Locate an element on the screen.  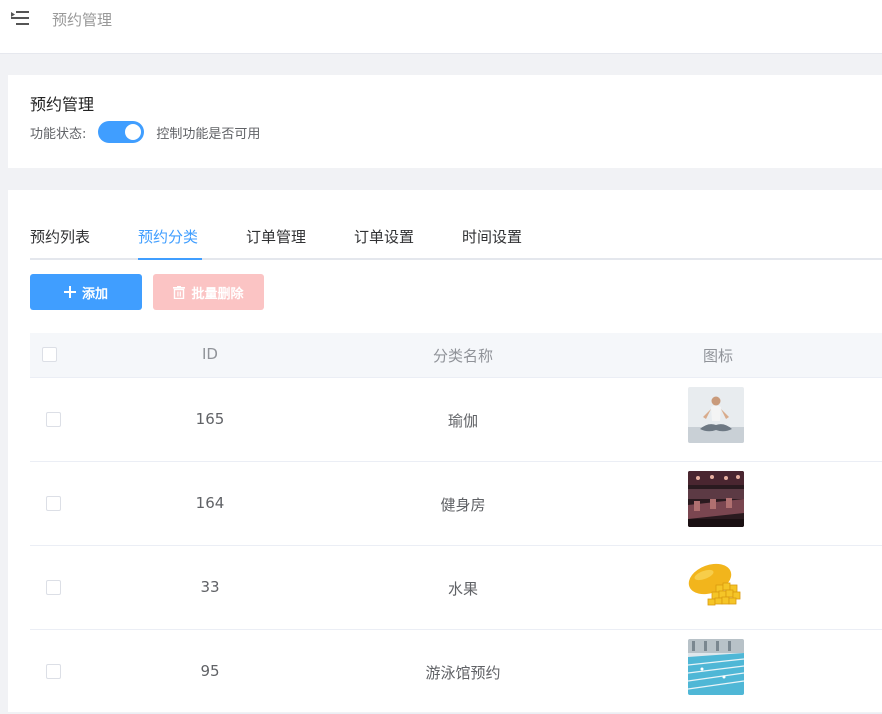
status-description: 控制功能是否可用 is located at coordinates (208, 134).